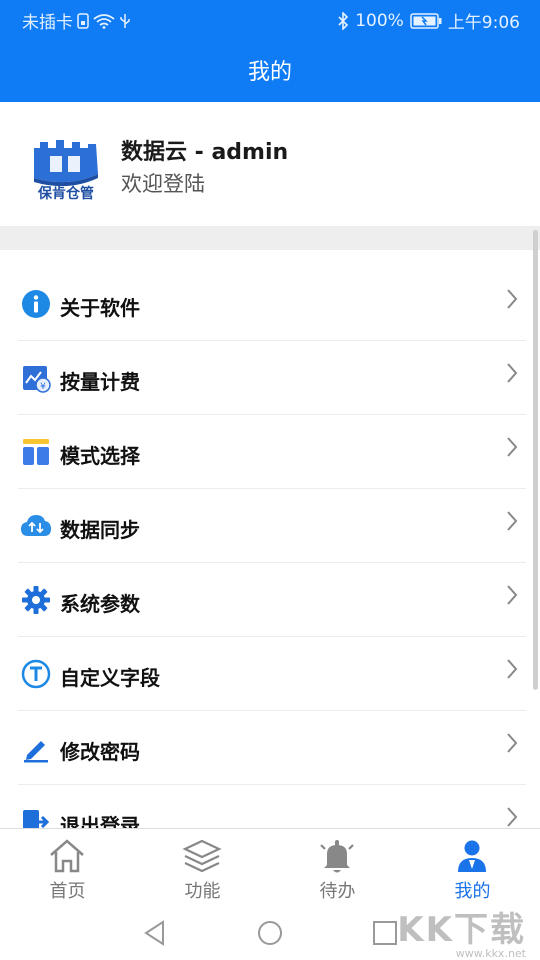  What do you see at coordinates (83, 20) in the screenshot?
I see `sim-icon` at bounding box center [83, 20].